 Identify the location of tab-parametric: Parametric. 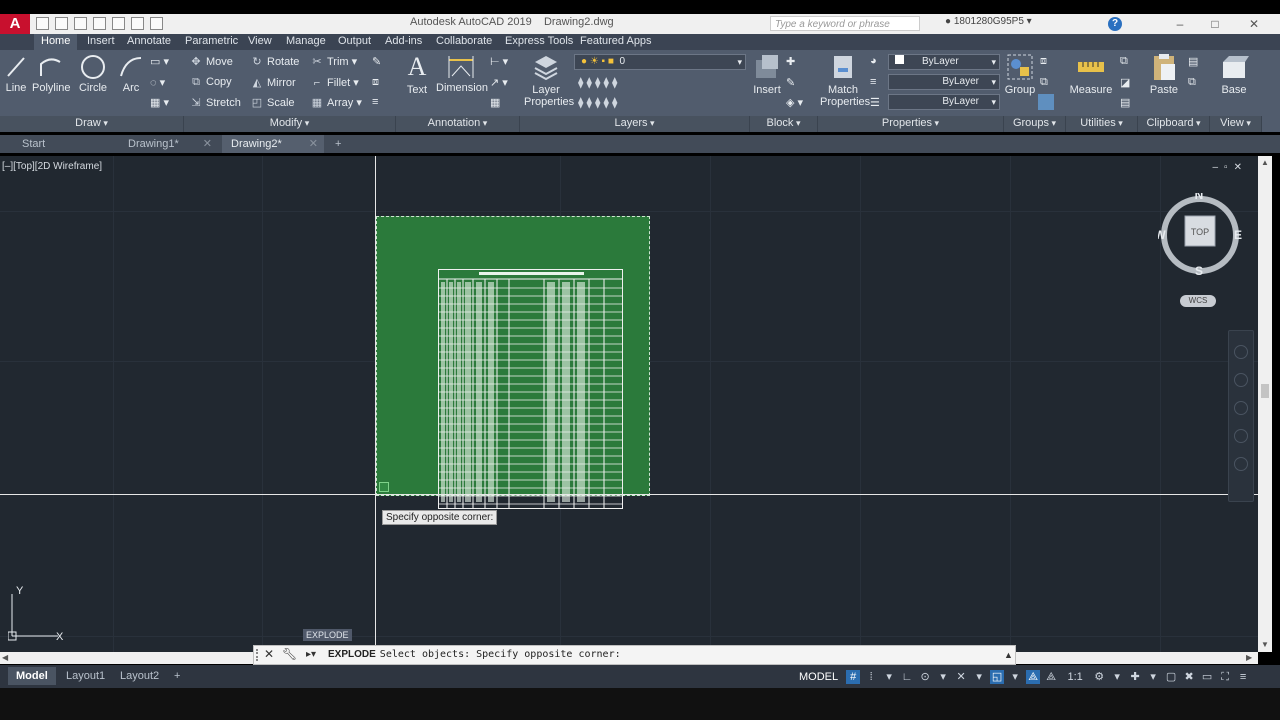
(211, 42).